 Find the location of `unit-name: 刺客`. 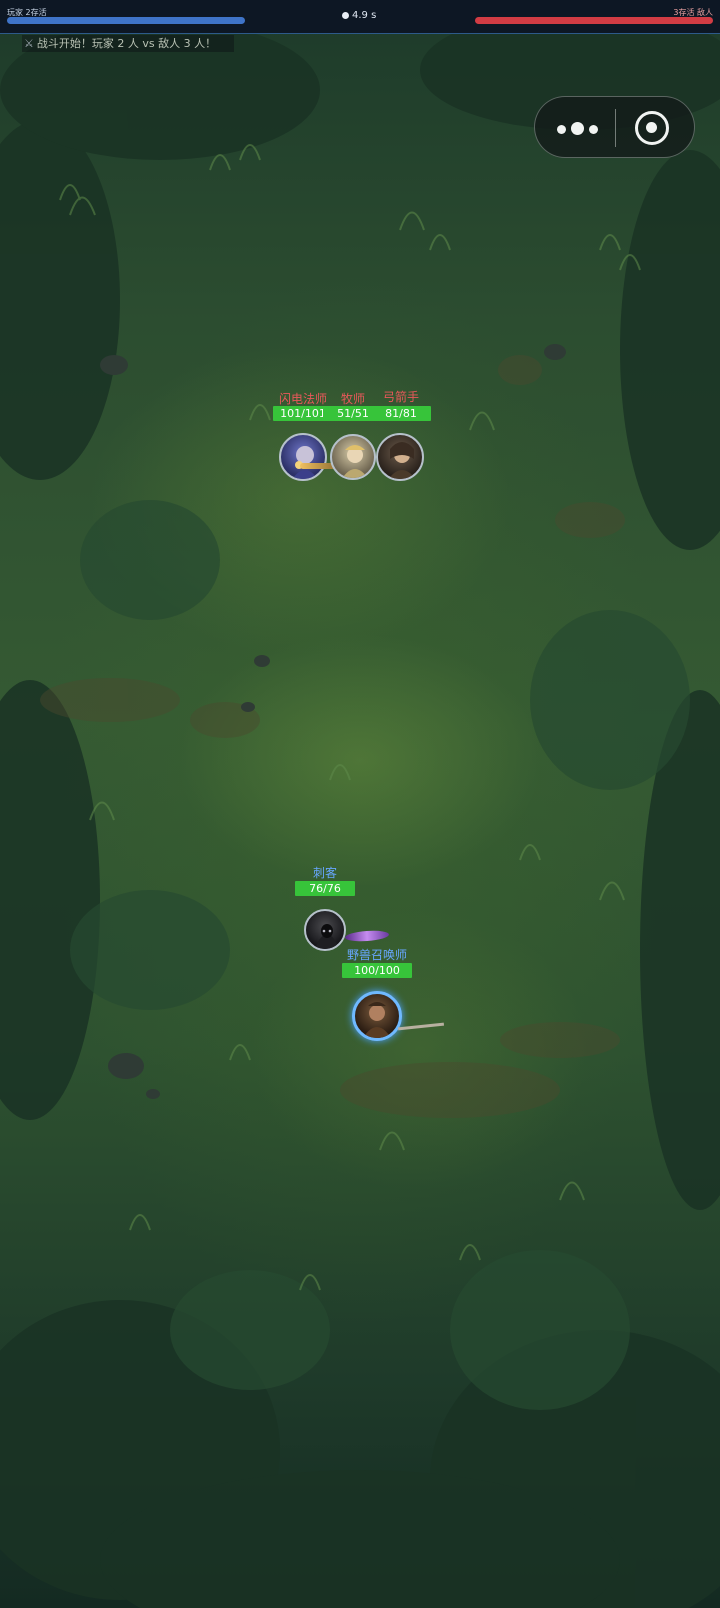

unit-name: 刺客 is located at coordinates (324, 873).